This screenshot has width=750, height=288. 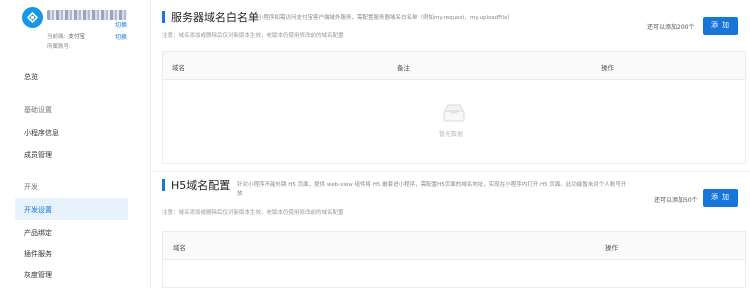 What do you see at coordinates (454, 115) in the screenshot?
I see `empty-inbox-icon` at bounding box center [454, 115].